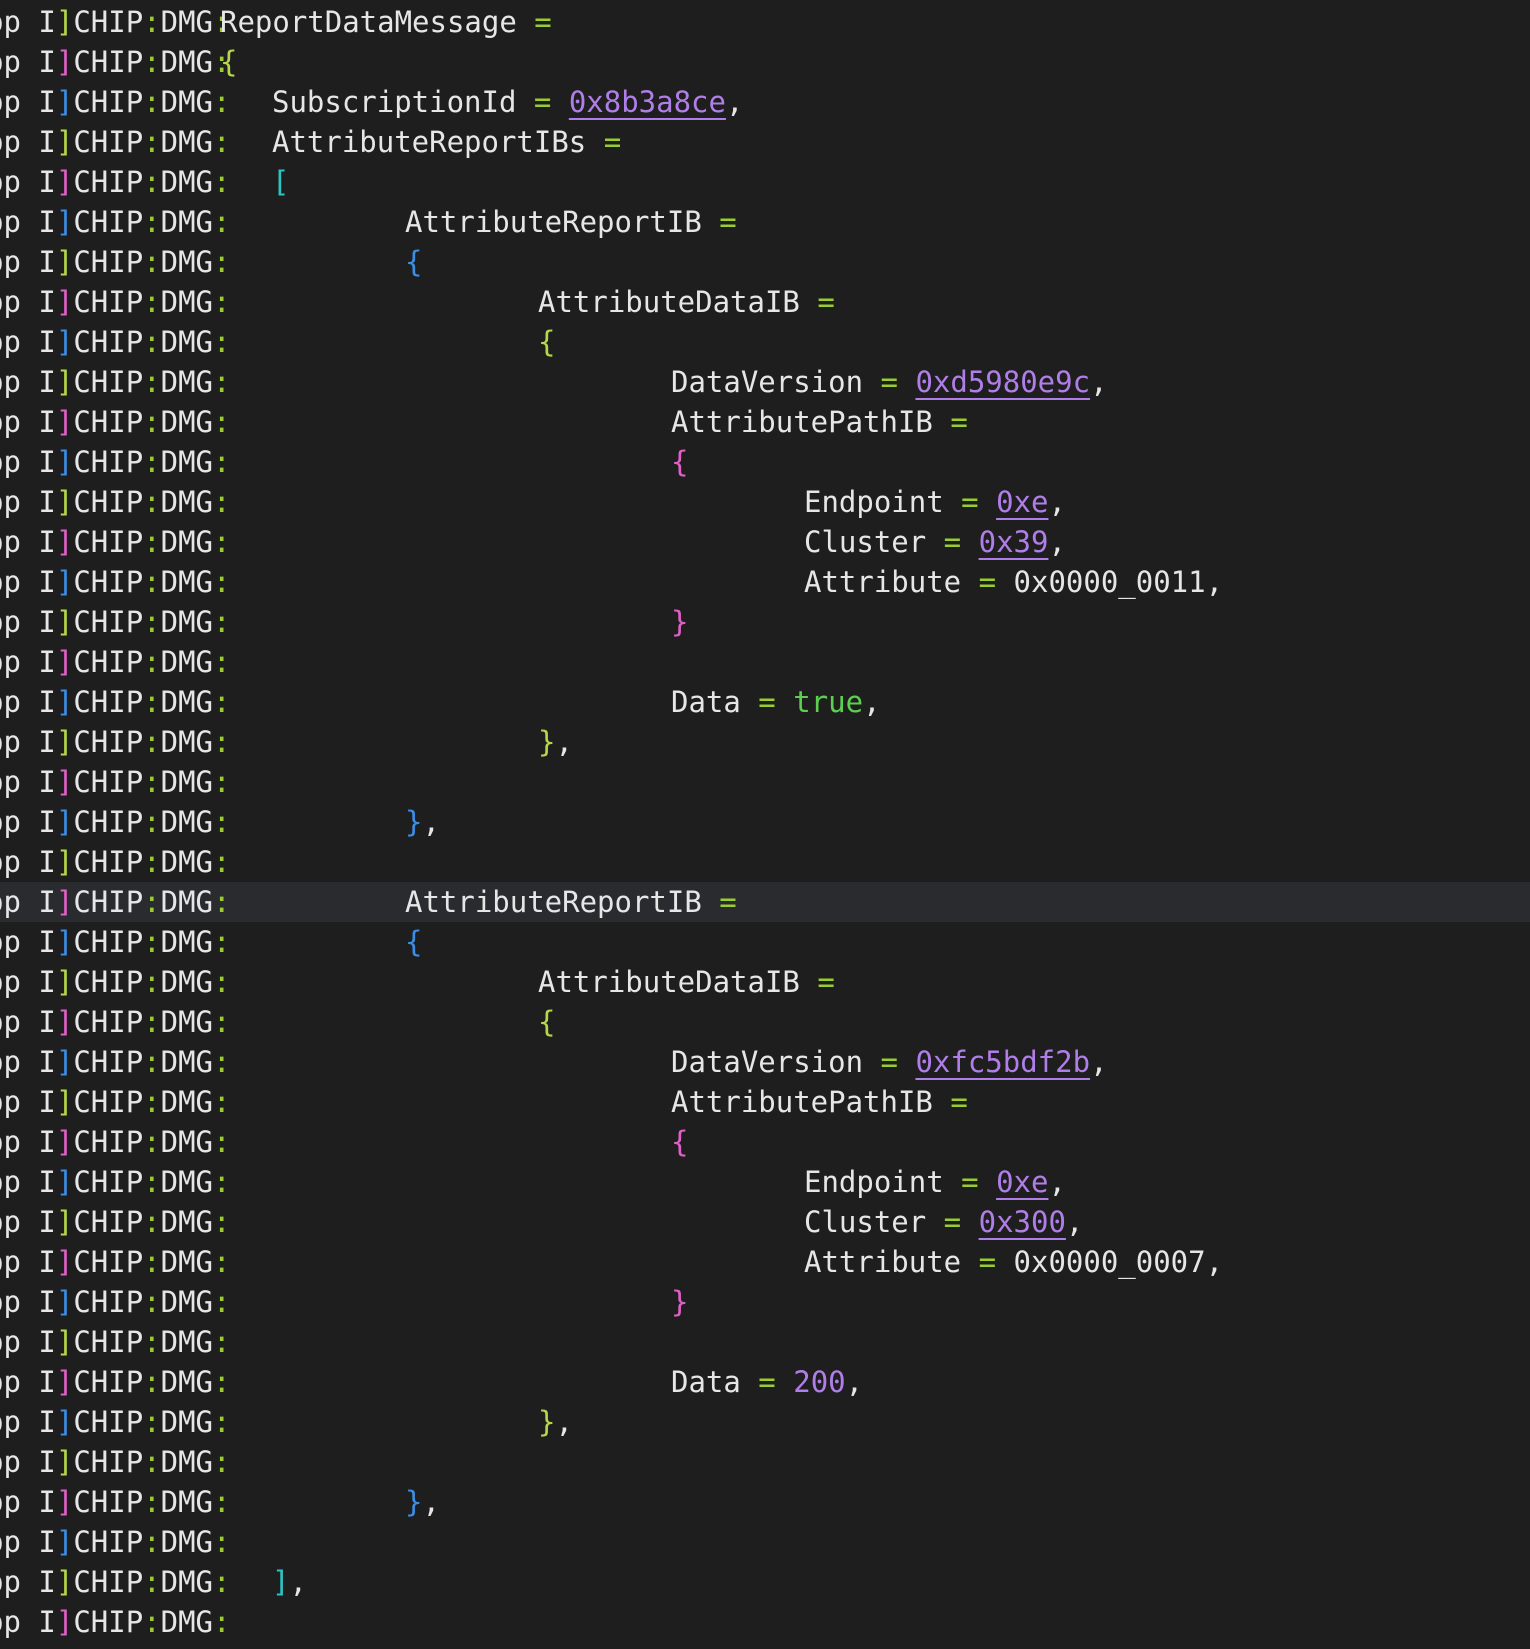 This screenshot has height=1649, width=1530. I want to click on log-line: pp I]CHIP:DMG: AttributeReportIBs =, so click(765, 142).